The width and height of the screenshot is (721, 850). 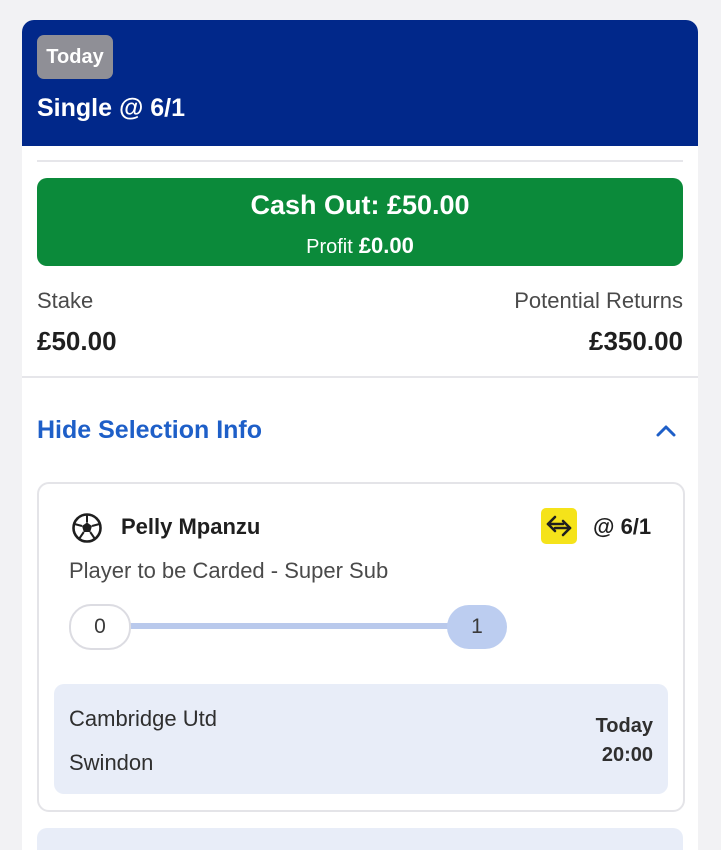 I want to click on swap-icon, so click(x=559, y=526).